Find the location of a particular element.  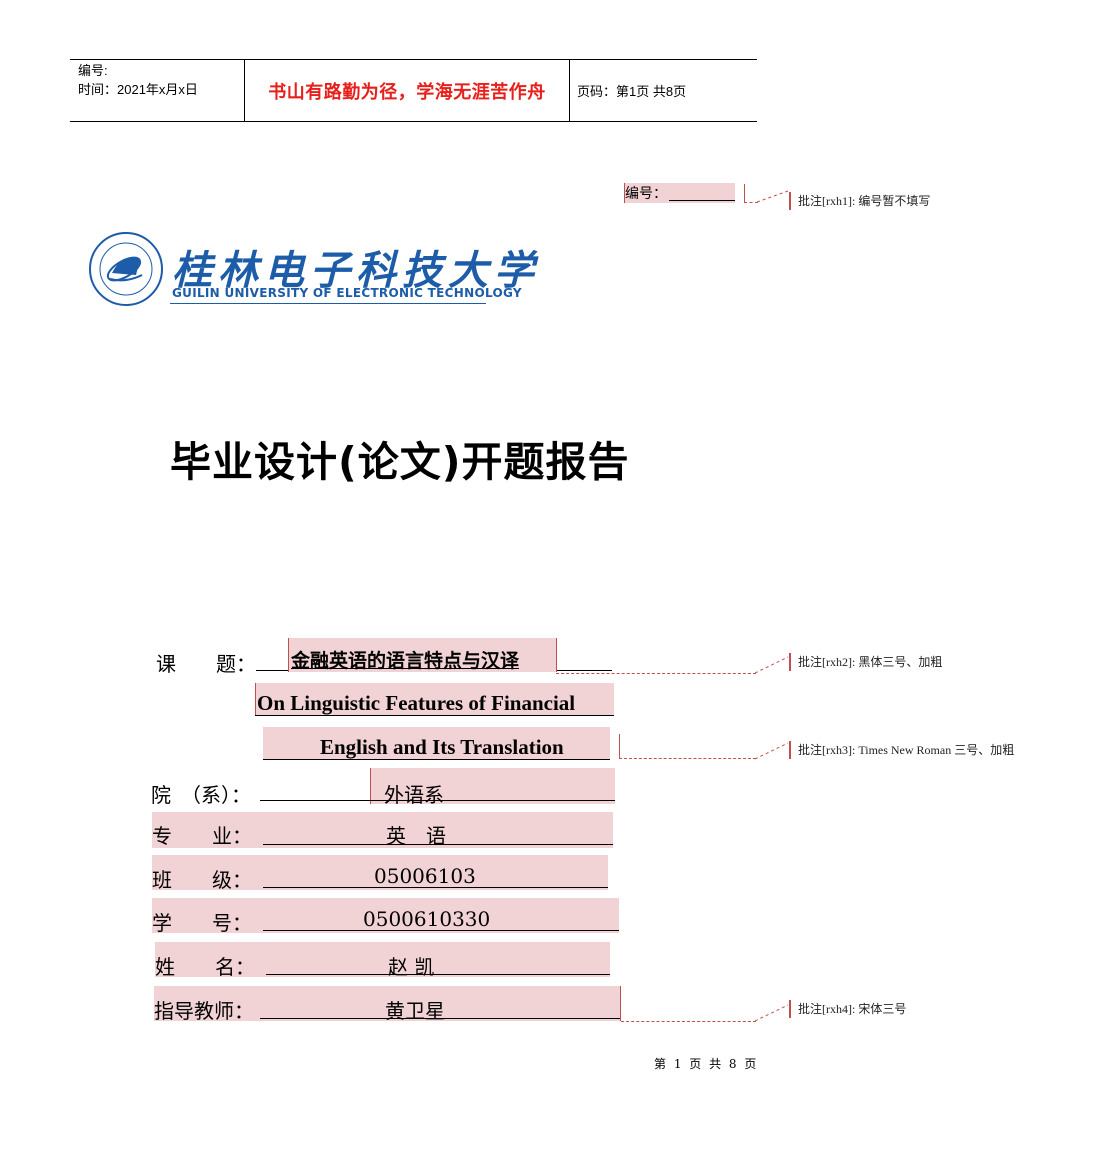

class-value: 05006103 is located at coordinates (425, 876).